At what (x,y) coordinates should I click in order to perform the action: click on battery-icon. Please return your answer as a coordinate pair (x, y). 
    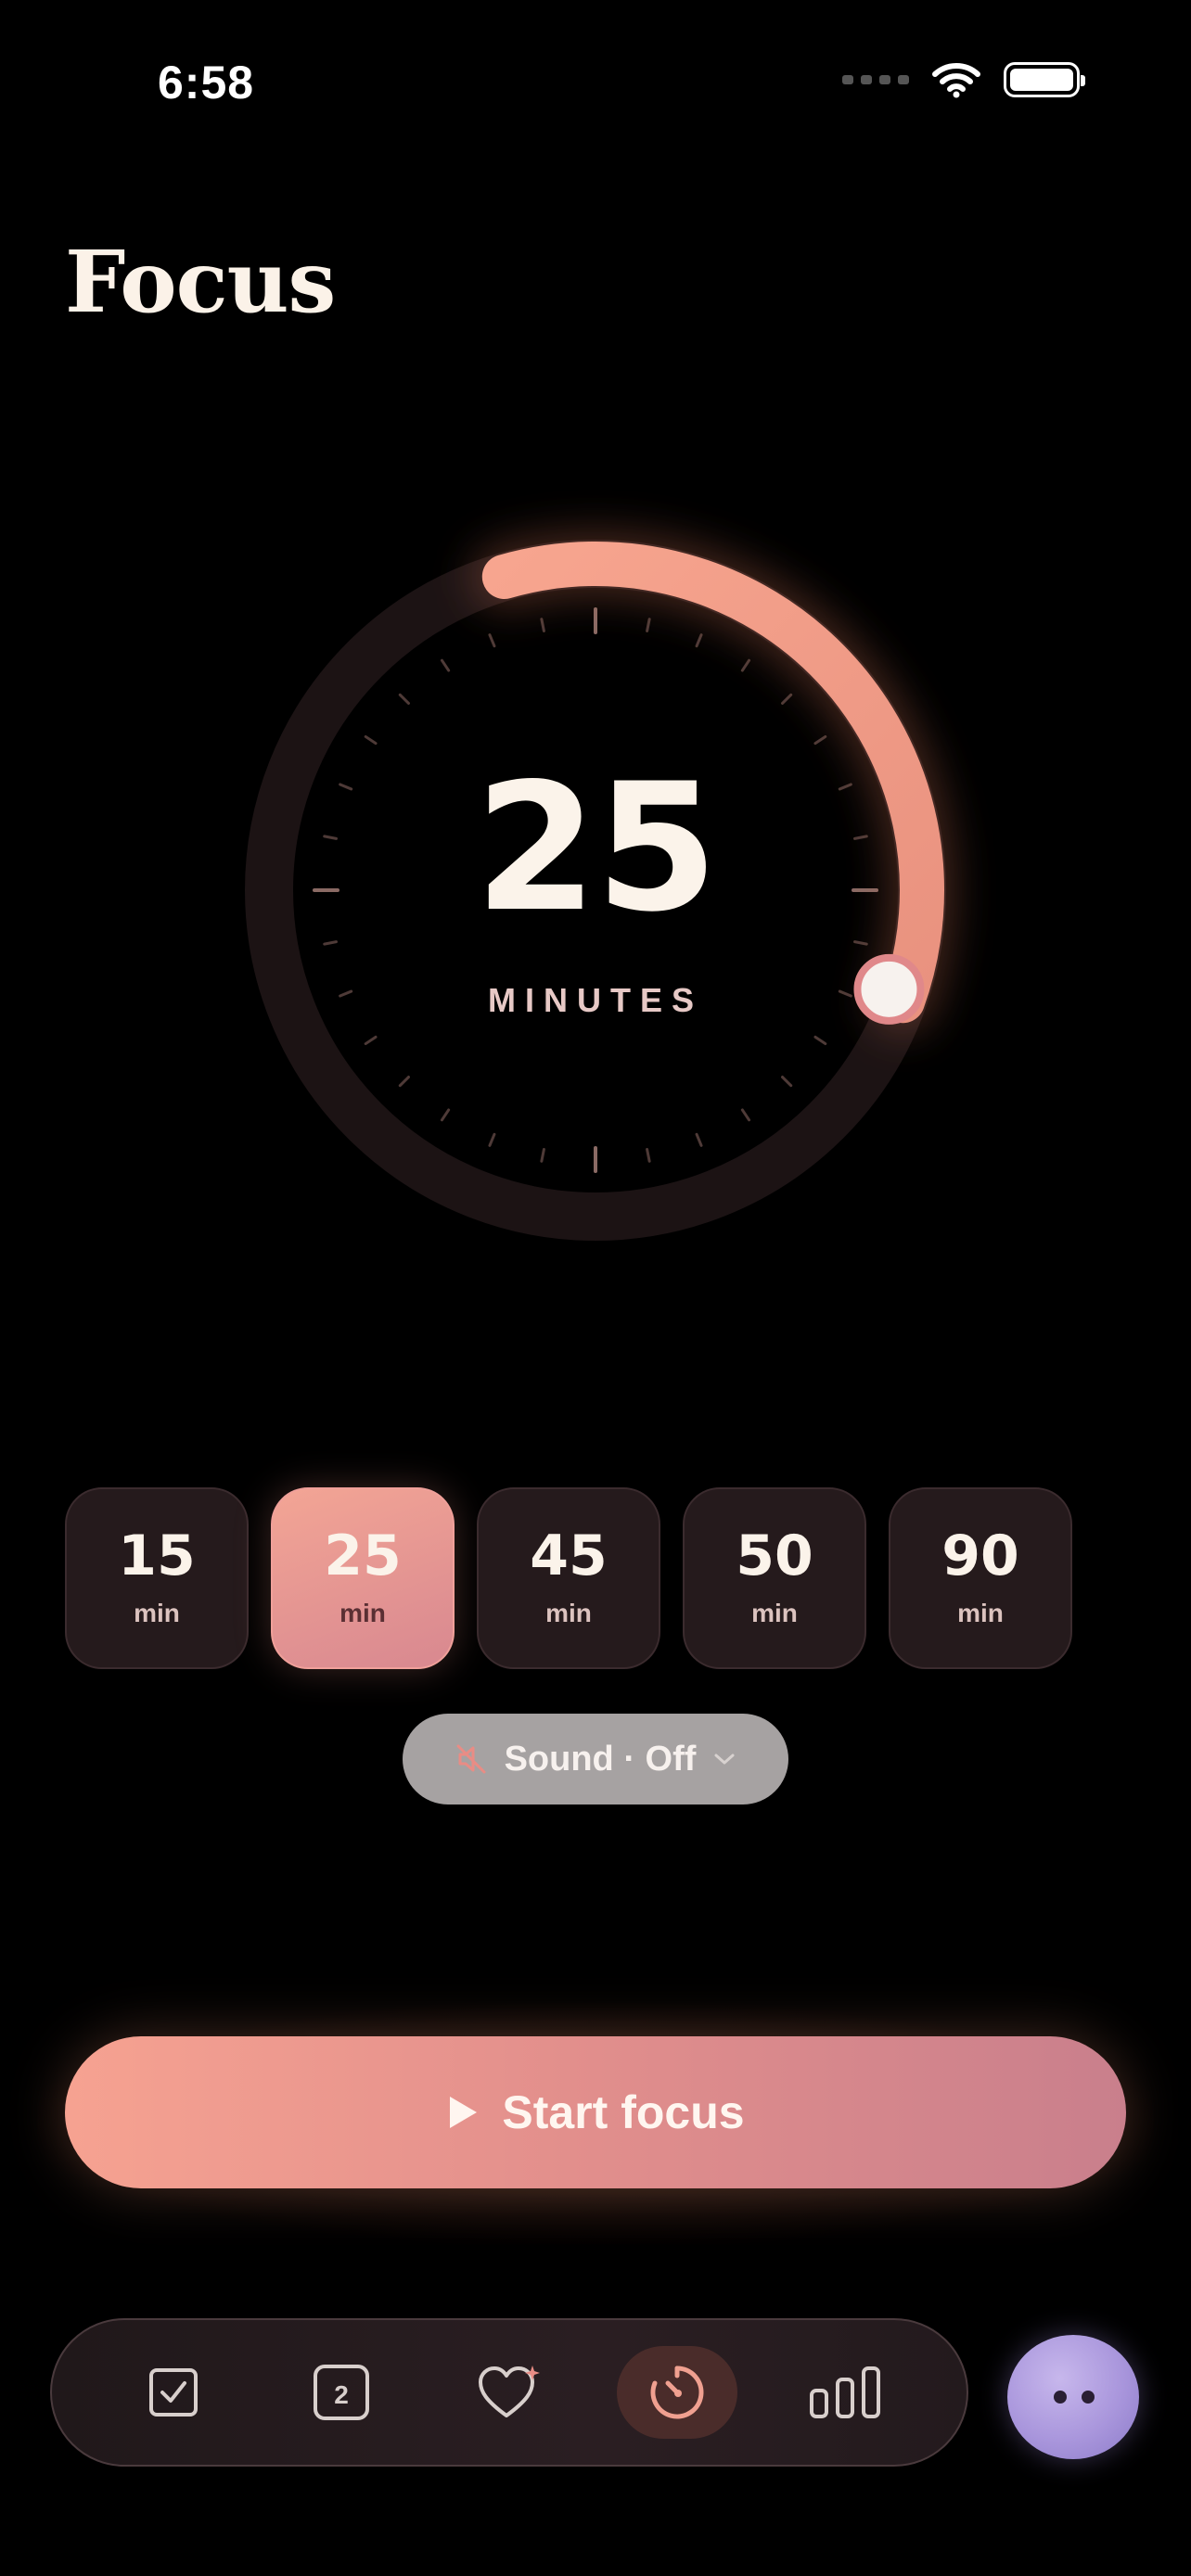
    Looking at the image, I should click on (1044, 79).